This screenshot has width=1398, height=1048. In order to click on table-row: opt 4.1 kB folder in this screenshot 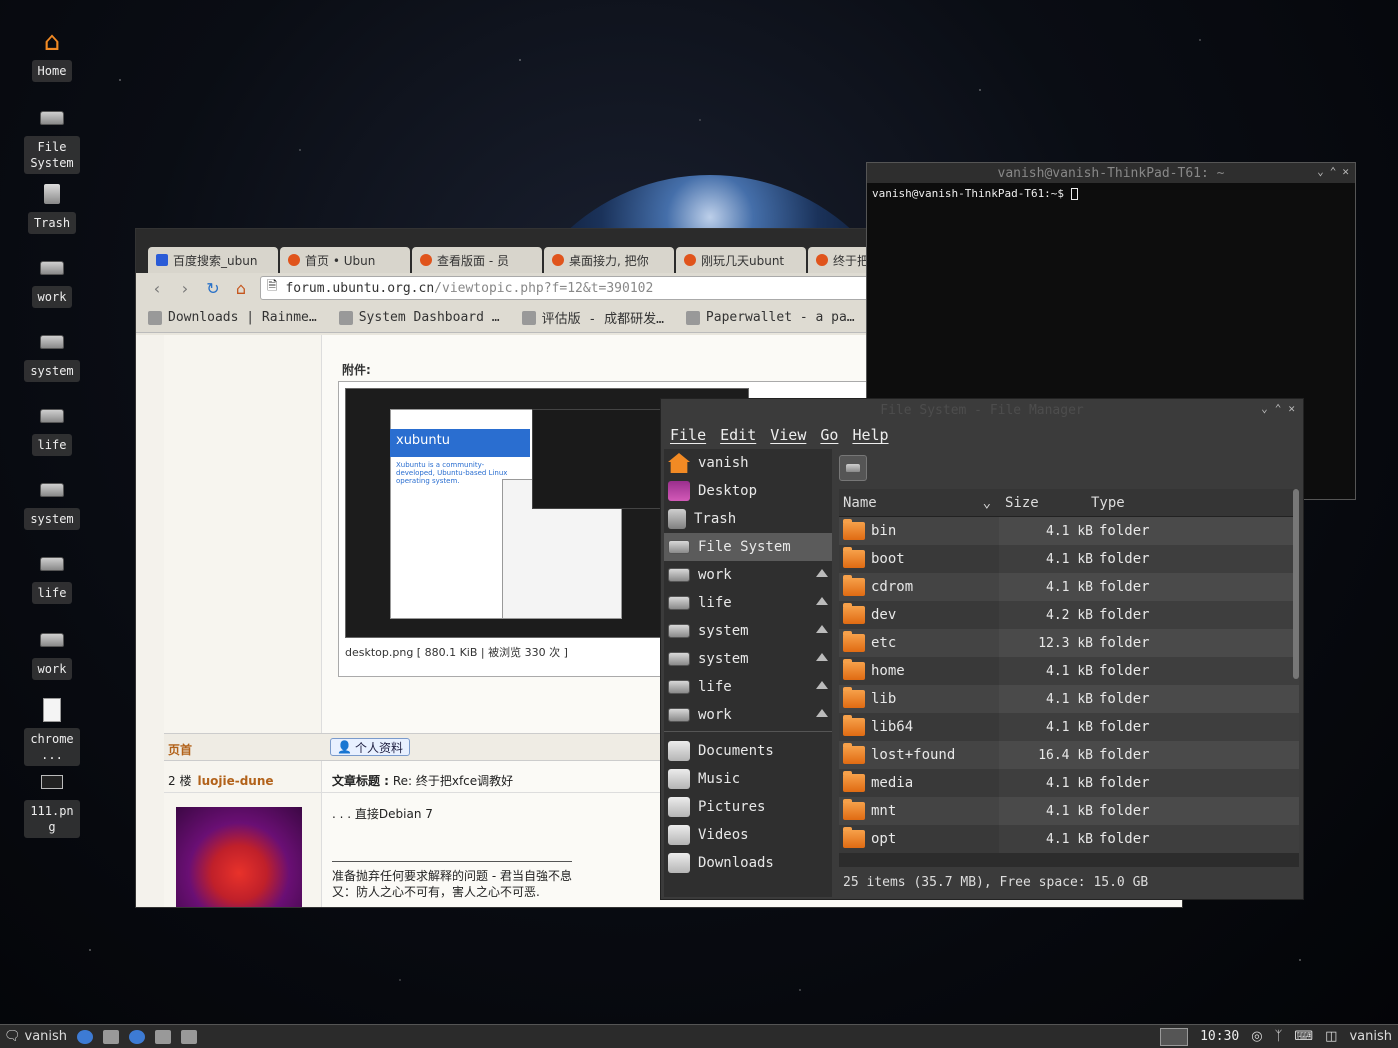, I will do `click(1069, 839)`.